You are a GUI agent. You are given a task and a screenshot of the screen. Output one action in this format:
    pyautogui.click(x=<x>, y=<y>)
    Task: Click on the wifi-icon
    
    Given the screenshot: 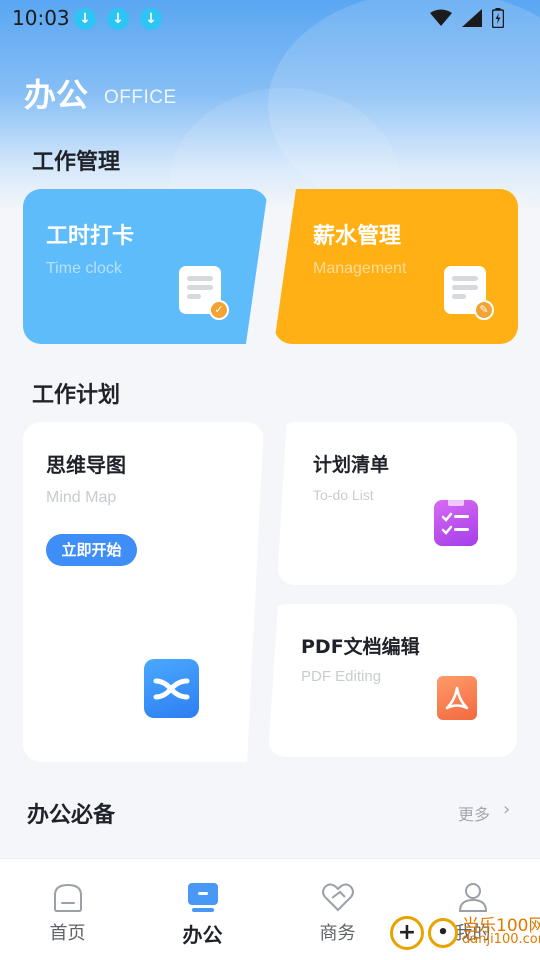 What is the action you would take?
    pyautogui.click(x=441, y=17)
    